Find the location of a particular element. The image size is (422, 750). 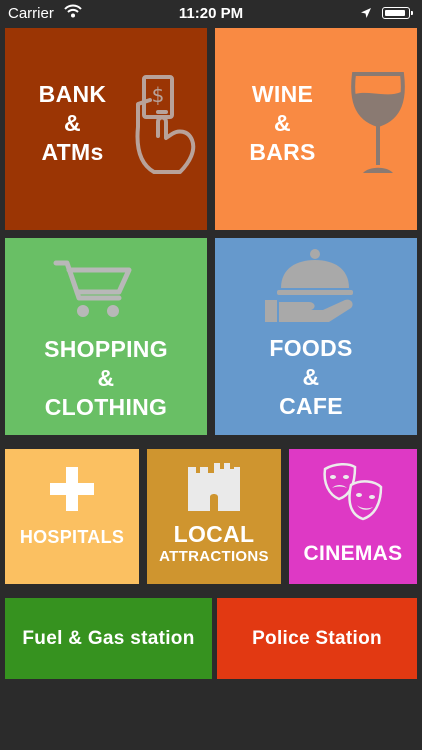

tile-police-label: Police Station is located at coordinates (317, 638).